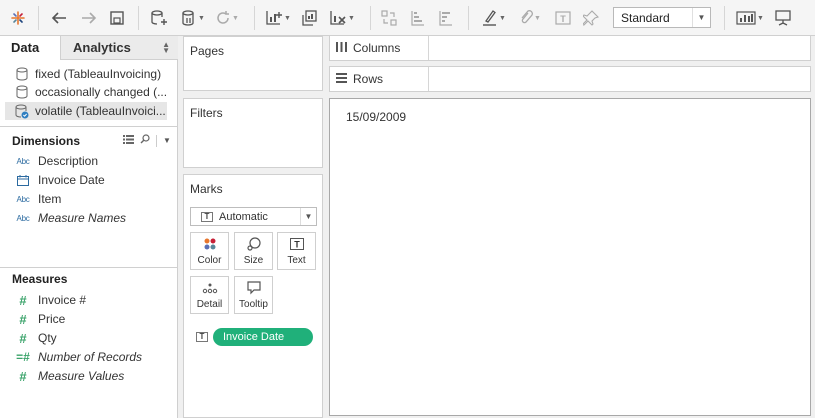  I want to click on tab-analytics: Analytics ▲ ▼, so click(119, 48).